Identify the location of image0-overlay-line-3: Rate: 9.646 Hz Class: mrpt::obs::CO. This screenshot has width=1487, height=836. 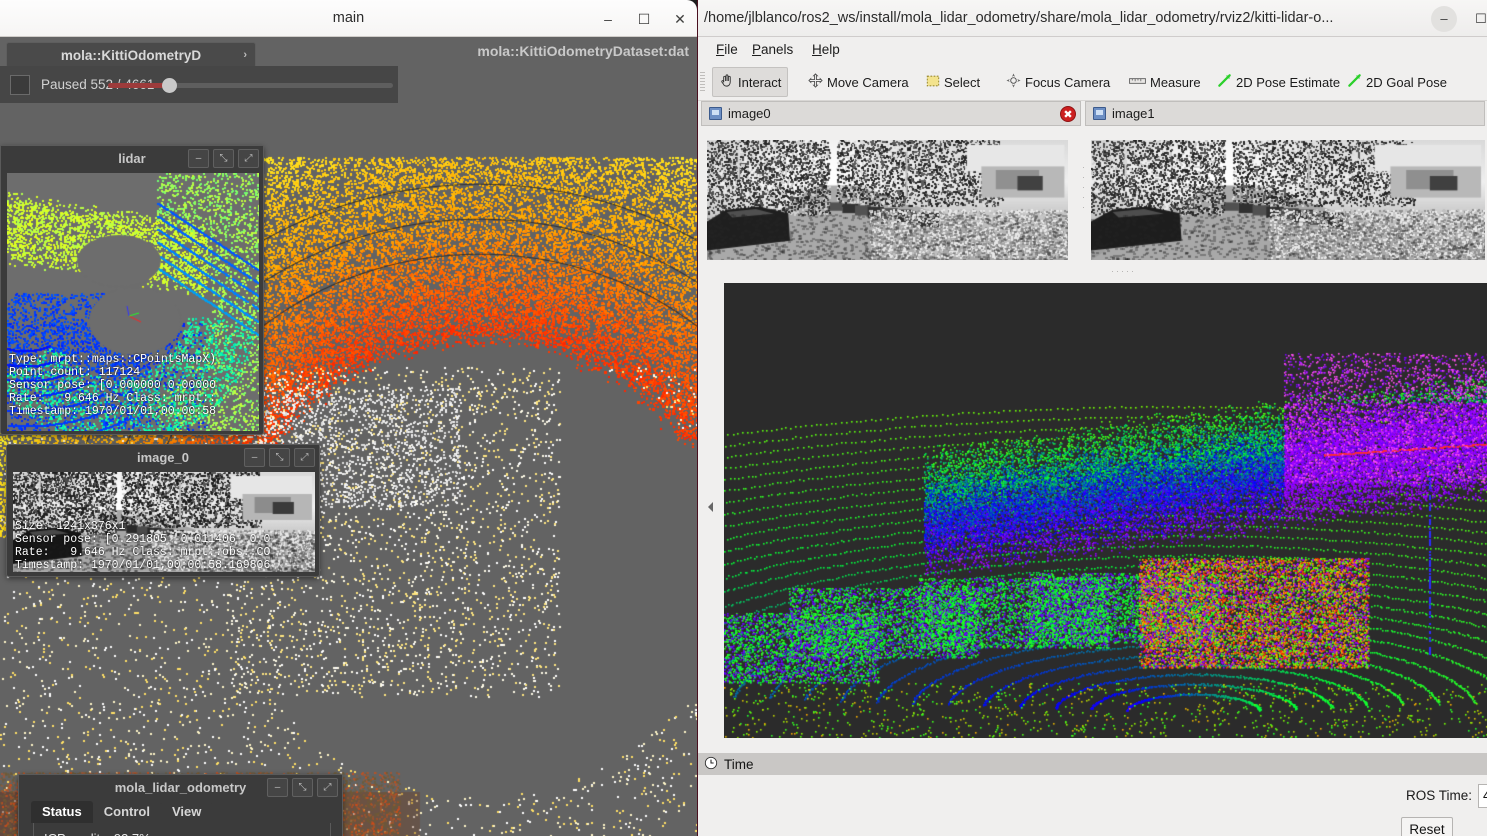
(143, 552).